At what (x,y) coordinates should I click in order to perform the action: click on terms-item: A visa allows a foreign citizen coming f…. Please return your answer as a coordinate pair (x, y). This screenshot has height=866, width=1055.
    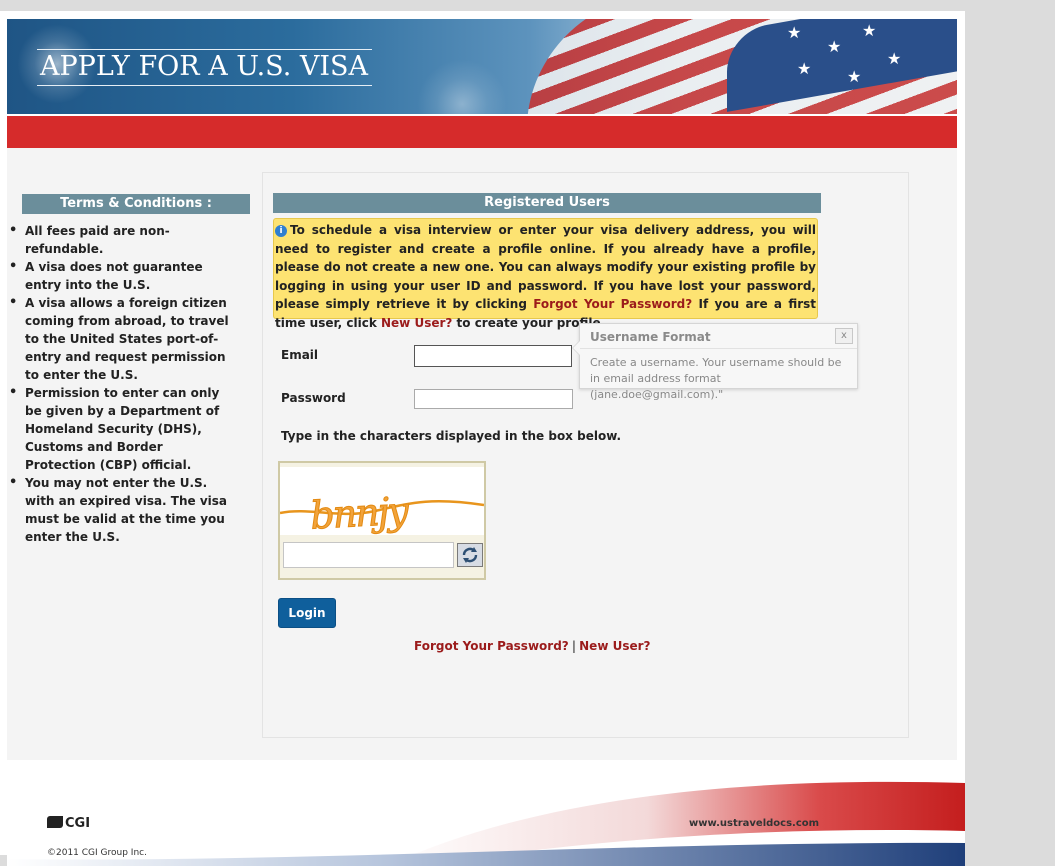
    Looking at the image, I should click on (121, 339).